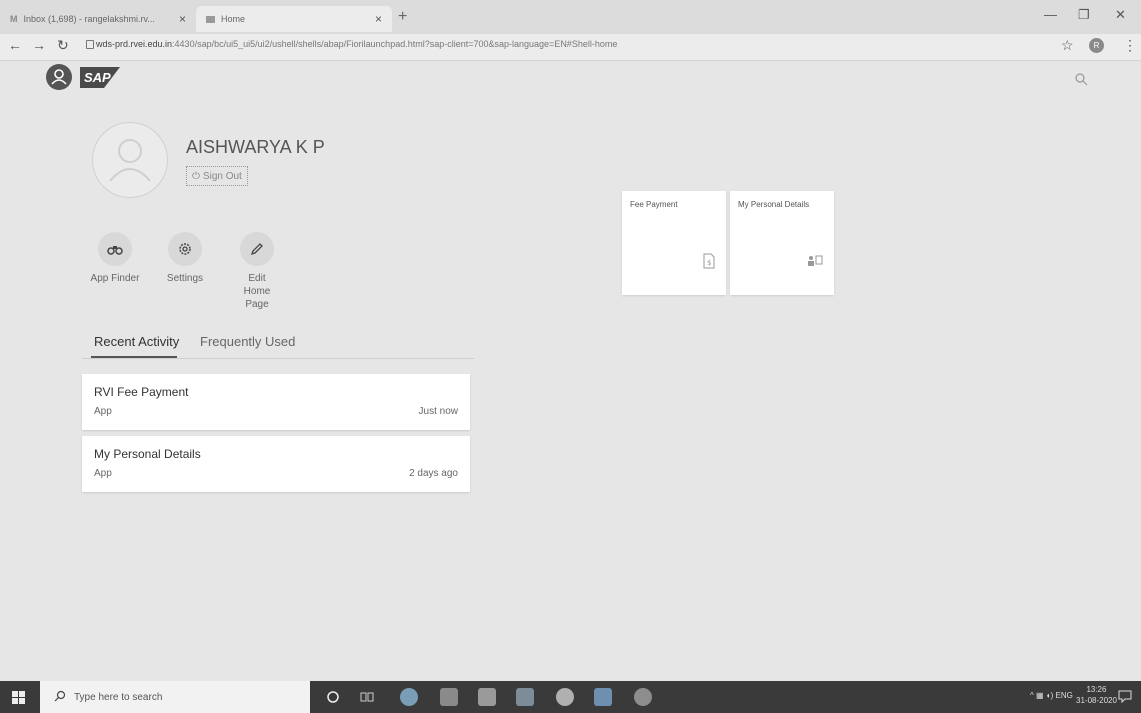  I want to click on search-icon, so click(60, 697).